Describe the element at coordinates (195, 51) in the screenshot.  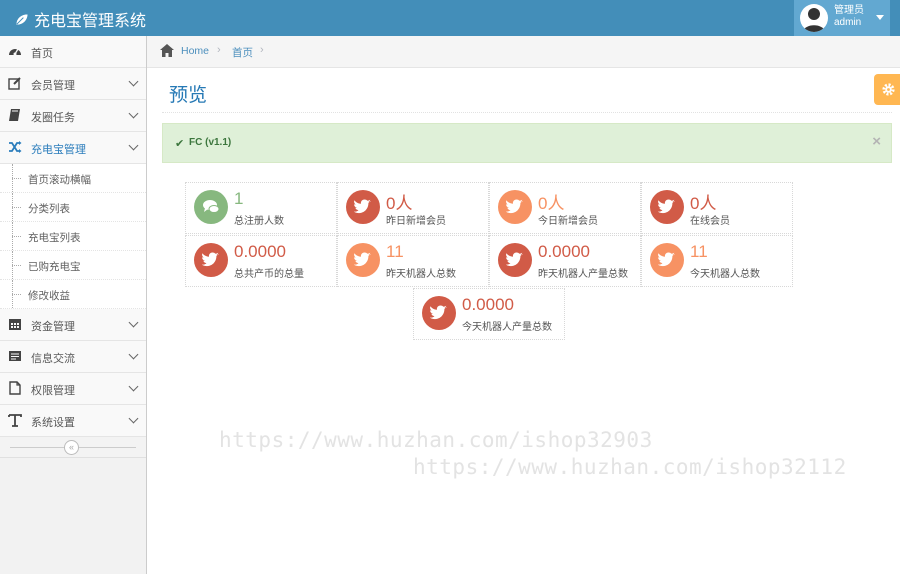
I see `breadcrumb-home: Home` at that location.